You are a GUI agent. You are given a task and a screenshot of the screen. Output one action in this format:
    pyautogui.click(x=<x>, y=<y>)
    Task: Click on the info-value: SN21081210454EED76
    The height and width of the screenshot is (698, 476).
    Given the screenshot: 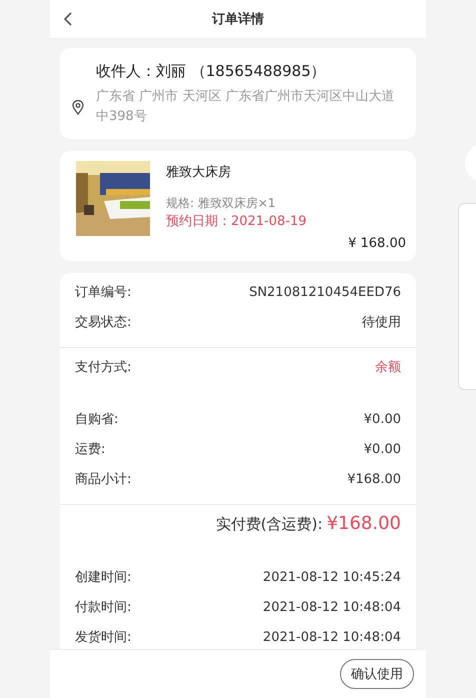 What is the action you would take?
    pyautogui.click(x=325, y=292)
    